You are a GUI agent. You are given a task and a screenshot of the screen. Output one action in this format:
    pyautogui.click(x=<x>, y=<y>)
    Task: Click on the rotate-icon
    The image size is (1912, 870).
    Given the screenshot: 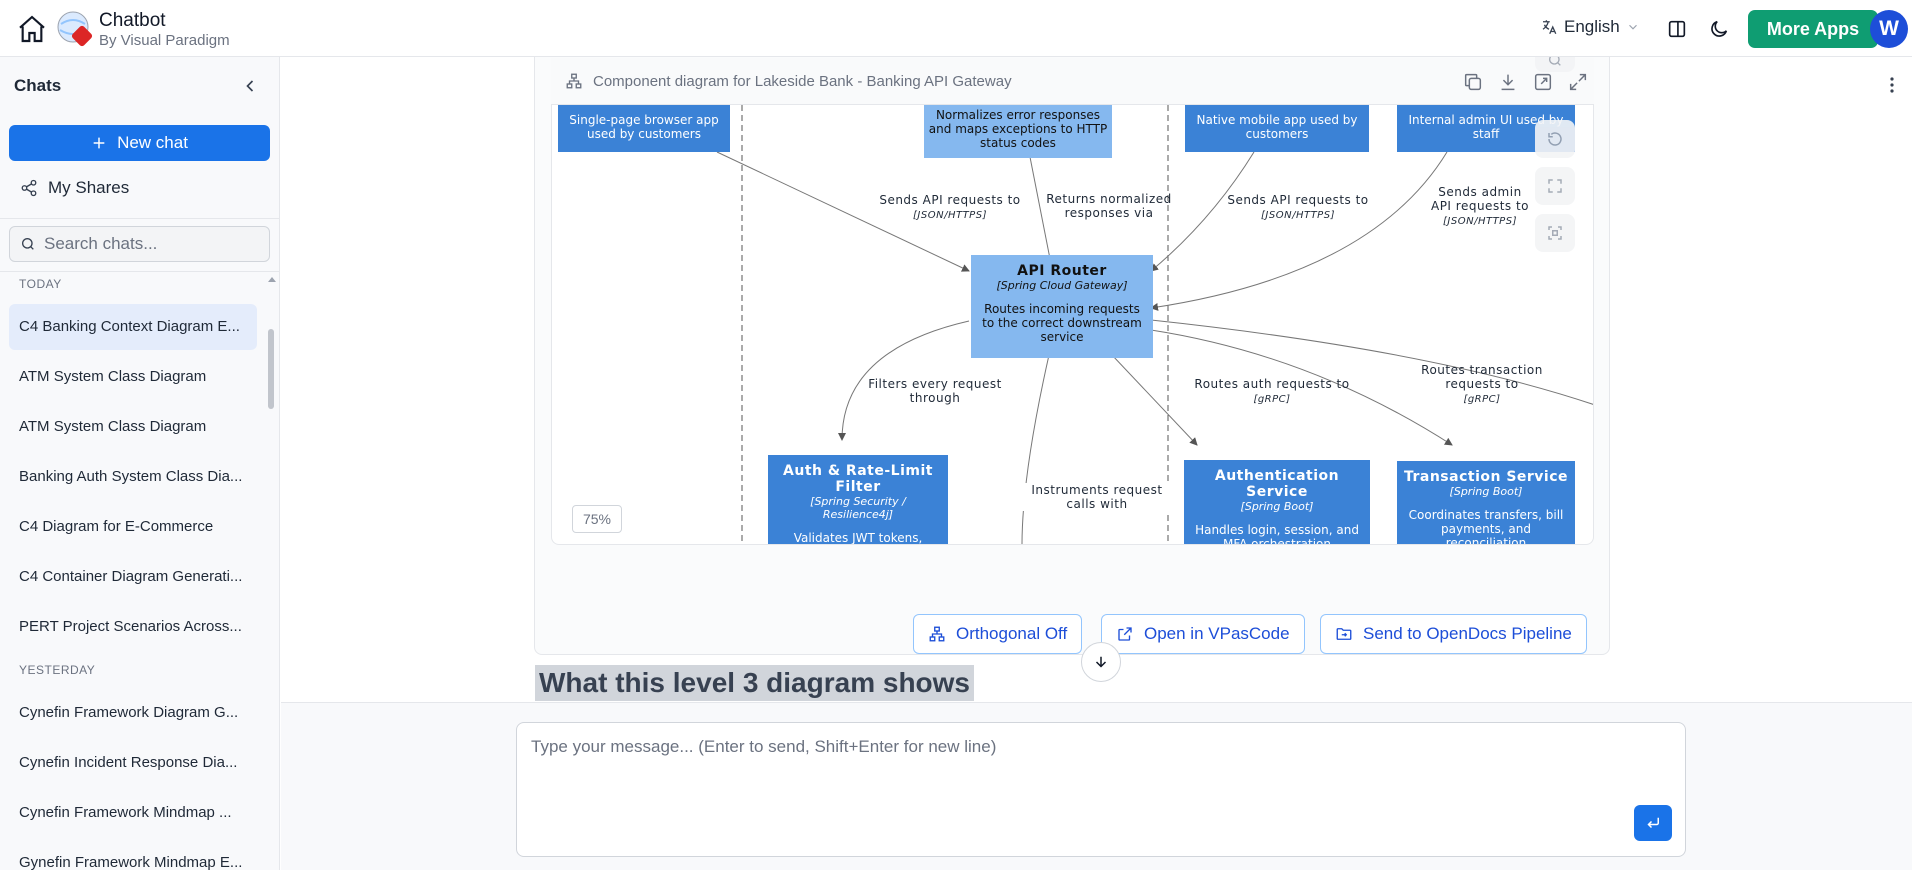 What is the action you would take?
    pyautogui.click(x=1555, y=139)
    